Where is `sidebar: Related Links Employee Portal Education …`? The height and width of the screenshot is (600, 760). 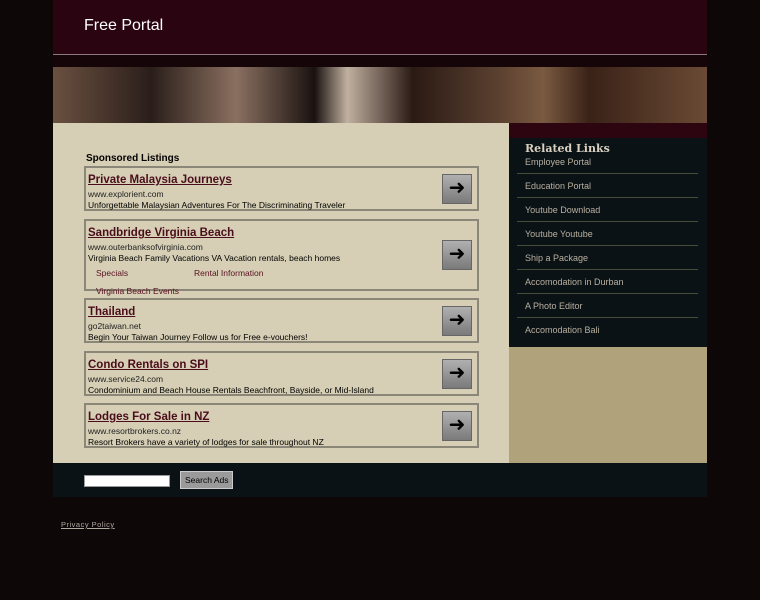 sidebar: Related Links Employee Portal Education … is located at coordinates (608, 293).